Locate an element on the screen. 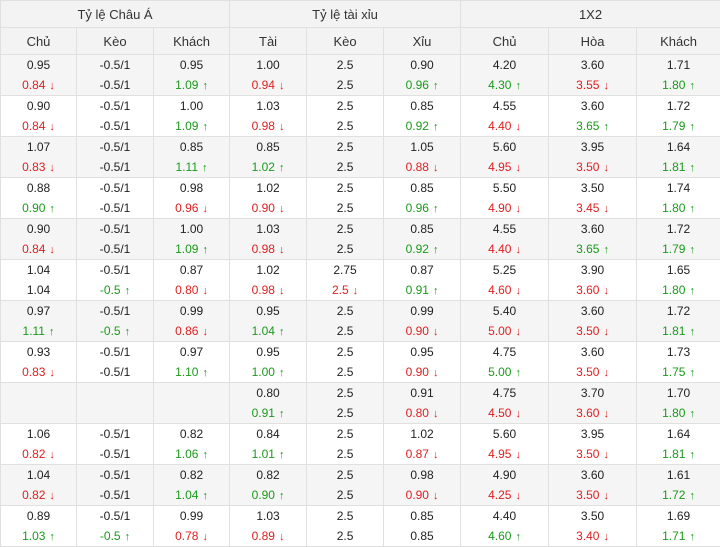  cell-over: 0.841.01↑ is located at coordinates (268, 444).